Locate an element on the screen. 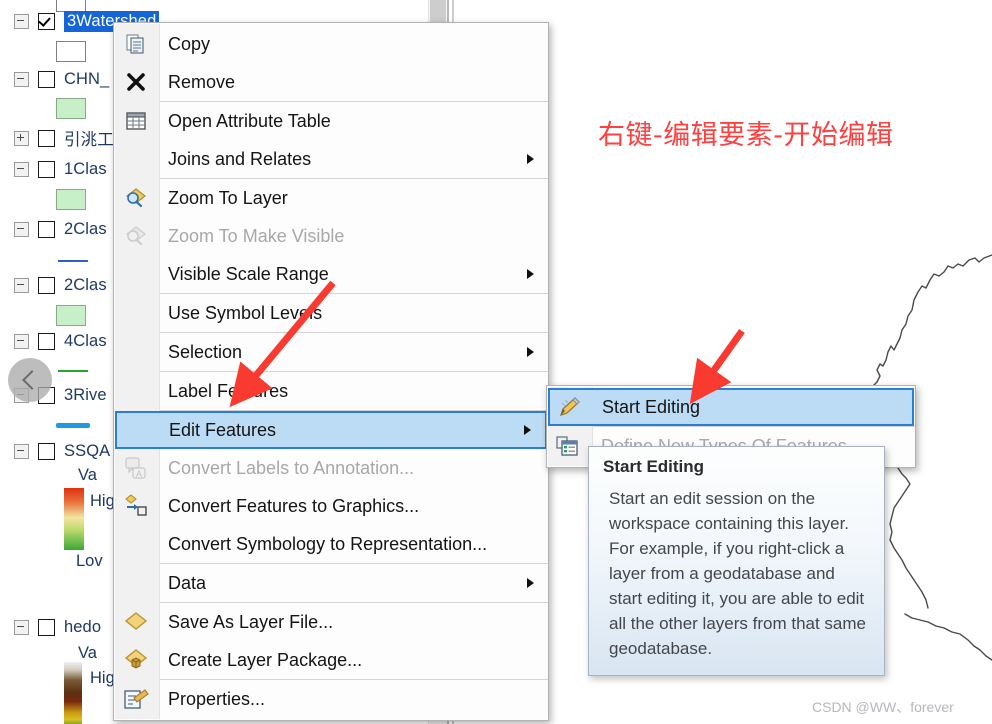  zoom-visible-icon is located at coordinates (136, 236).